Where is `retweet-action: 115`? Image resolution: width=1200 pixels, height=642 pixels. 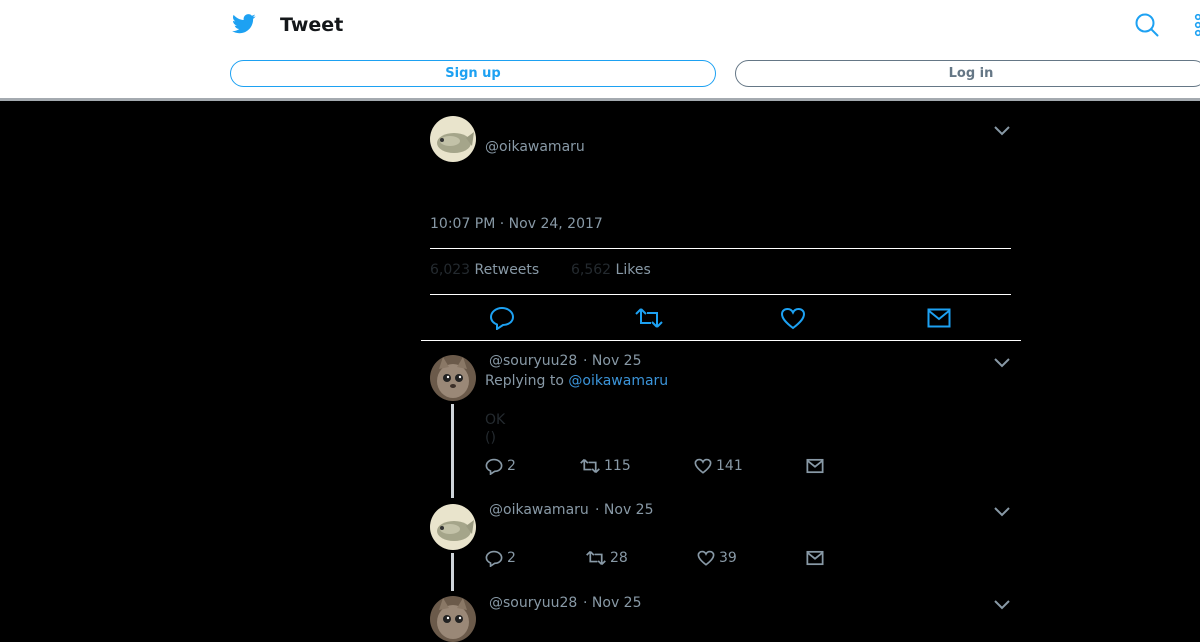 retweet-action: 115 is located at coordinates (605, 466).